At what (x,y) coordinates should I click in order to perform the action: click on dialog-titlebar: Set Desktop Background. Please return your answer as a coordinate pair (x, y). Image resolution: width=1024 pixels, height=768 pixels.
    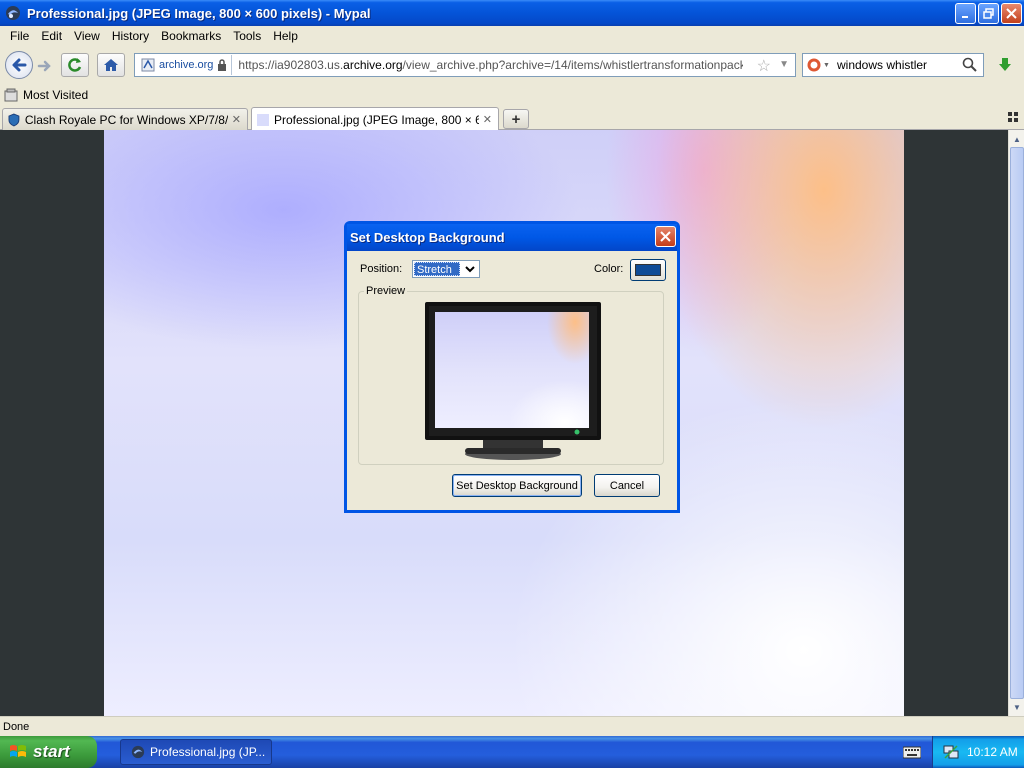
    Looking at the image, I should click on (512, 237).